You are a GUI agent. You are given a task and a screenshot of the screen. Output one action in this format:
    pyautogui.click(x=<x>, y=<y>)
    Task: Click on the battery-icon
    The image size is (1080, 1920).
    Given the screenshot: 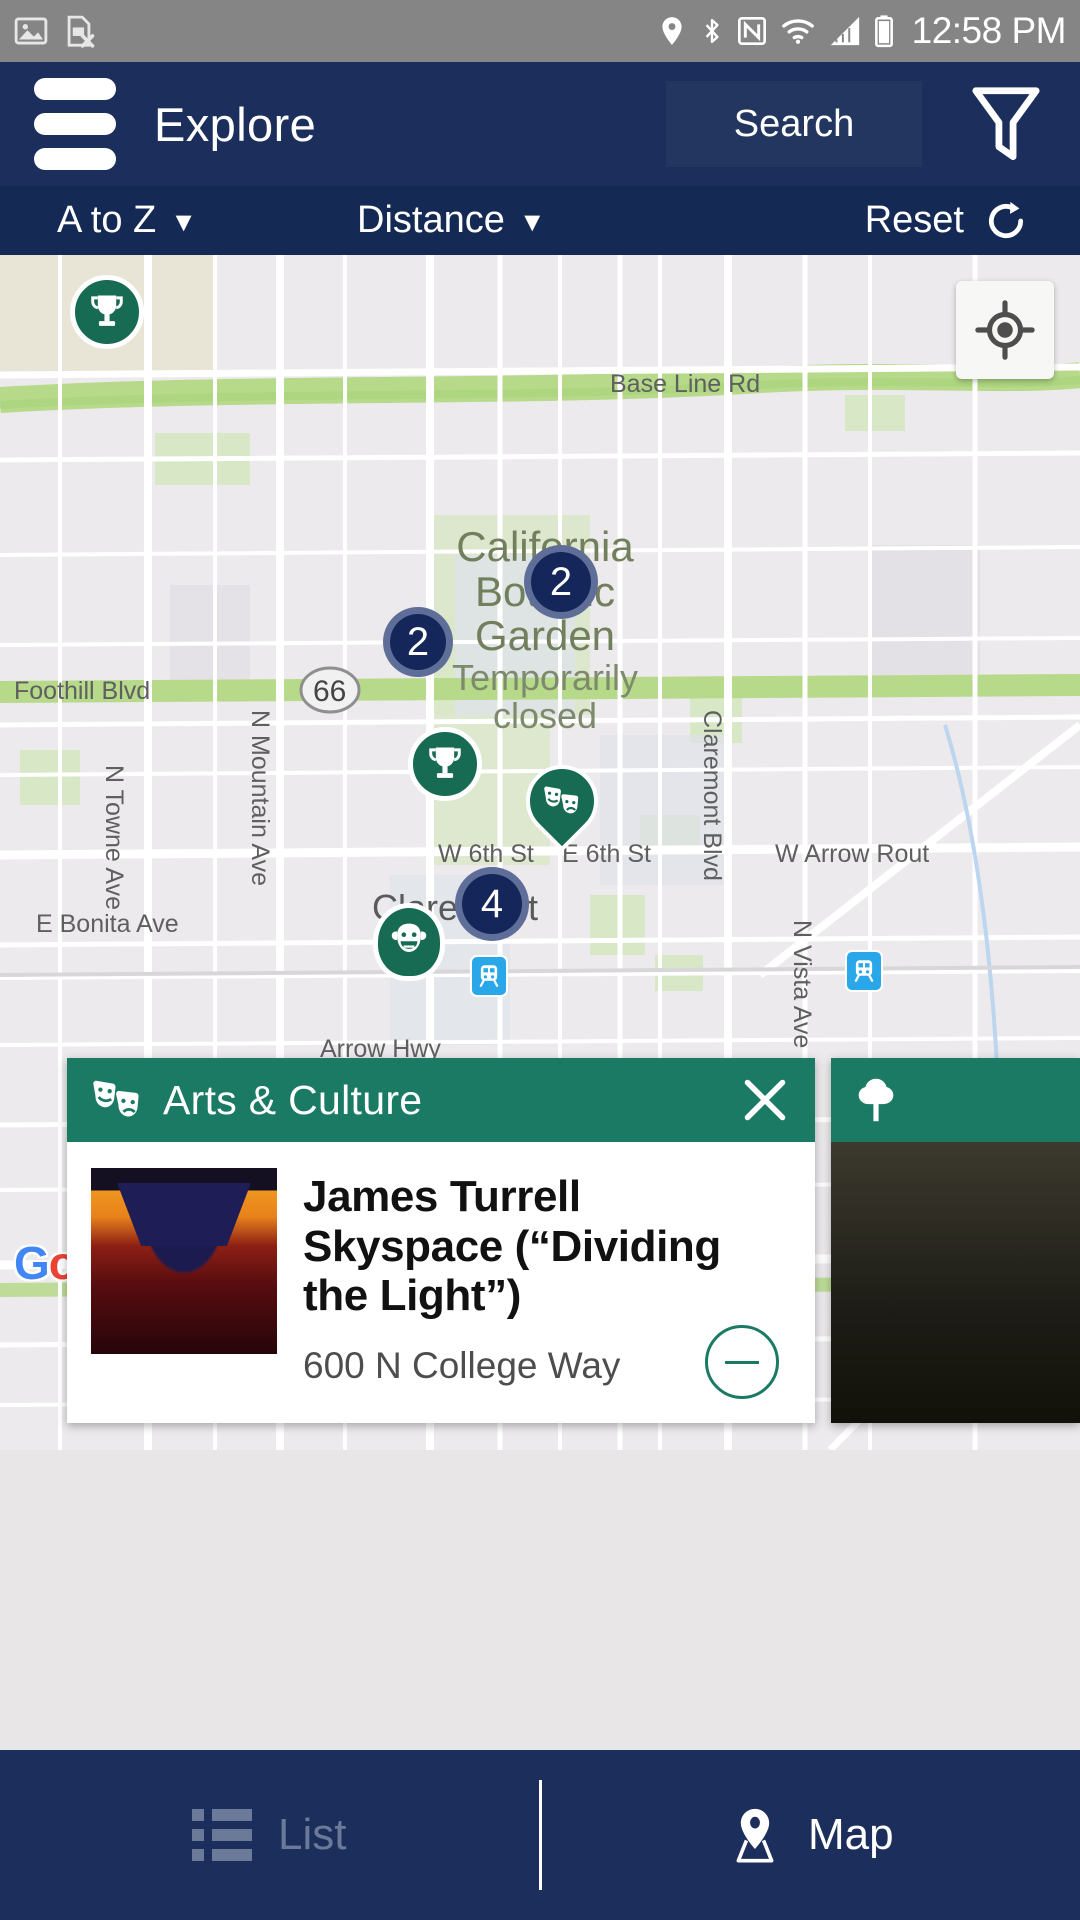 What is the action you would take?
    pyautogui.click(x=883, y=31)
    